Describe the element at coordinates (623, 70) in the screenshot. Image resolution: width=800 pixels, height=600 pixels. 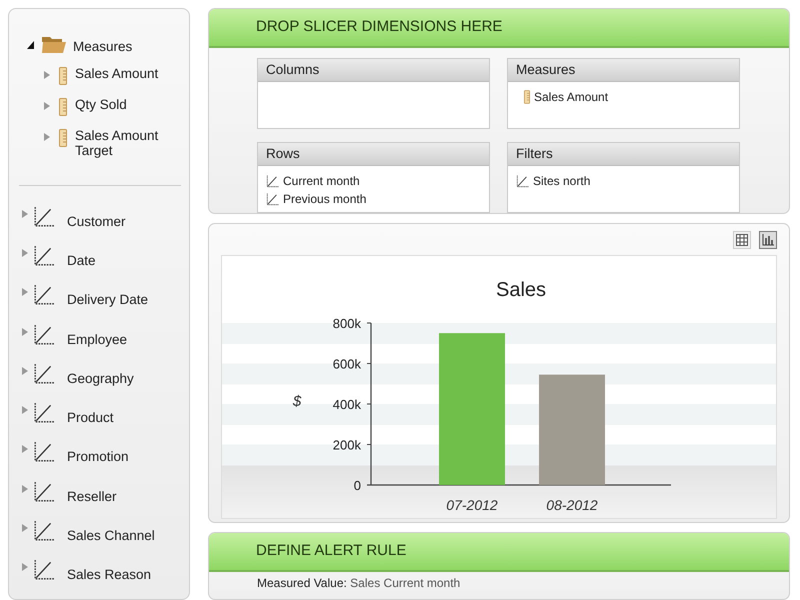
I see `zone-header: Measures` at that location.